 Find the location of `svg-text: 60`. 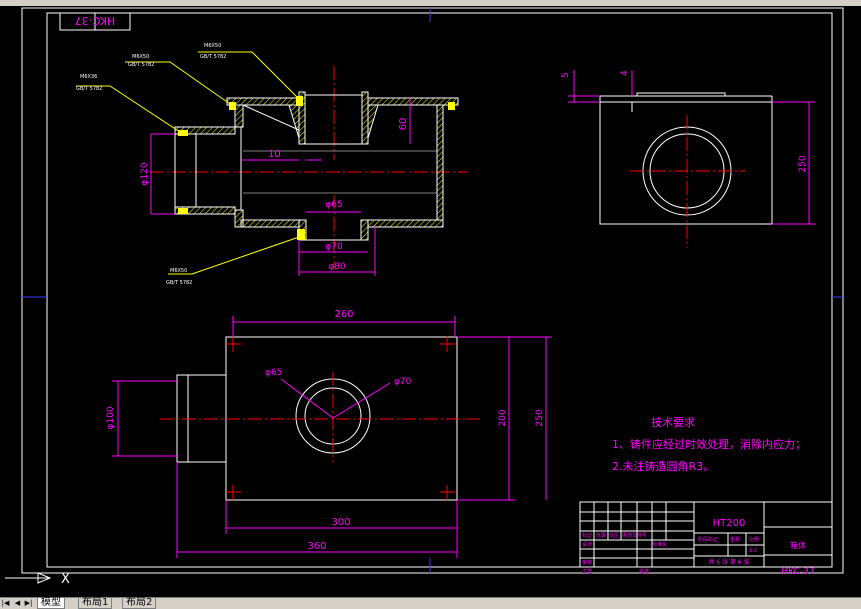

svg-text: 60 is located at coordinates (403, 124).